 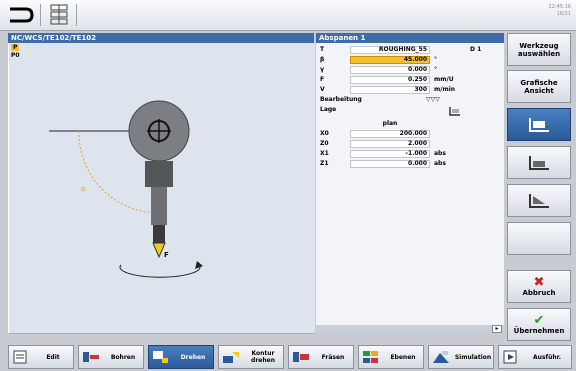 What do you see at coordinates (390, 90) in the screenshot?
I see `speed-field: 300` at bounding box center [390, 90].